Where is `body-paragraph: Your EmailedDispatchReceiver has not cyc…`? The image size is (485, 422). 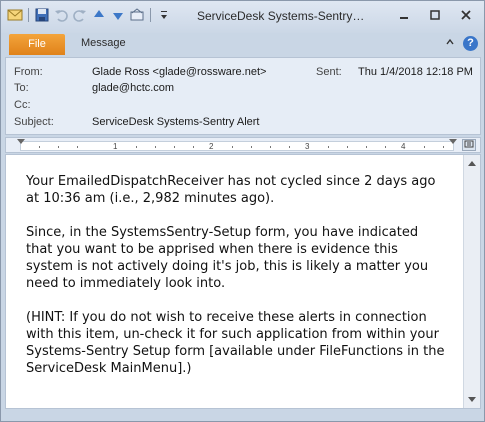
body-paragraph: Your EmailedDispatchReceiver has not cyc… is located at coordinates (231, 190).